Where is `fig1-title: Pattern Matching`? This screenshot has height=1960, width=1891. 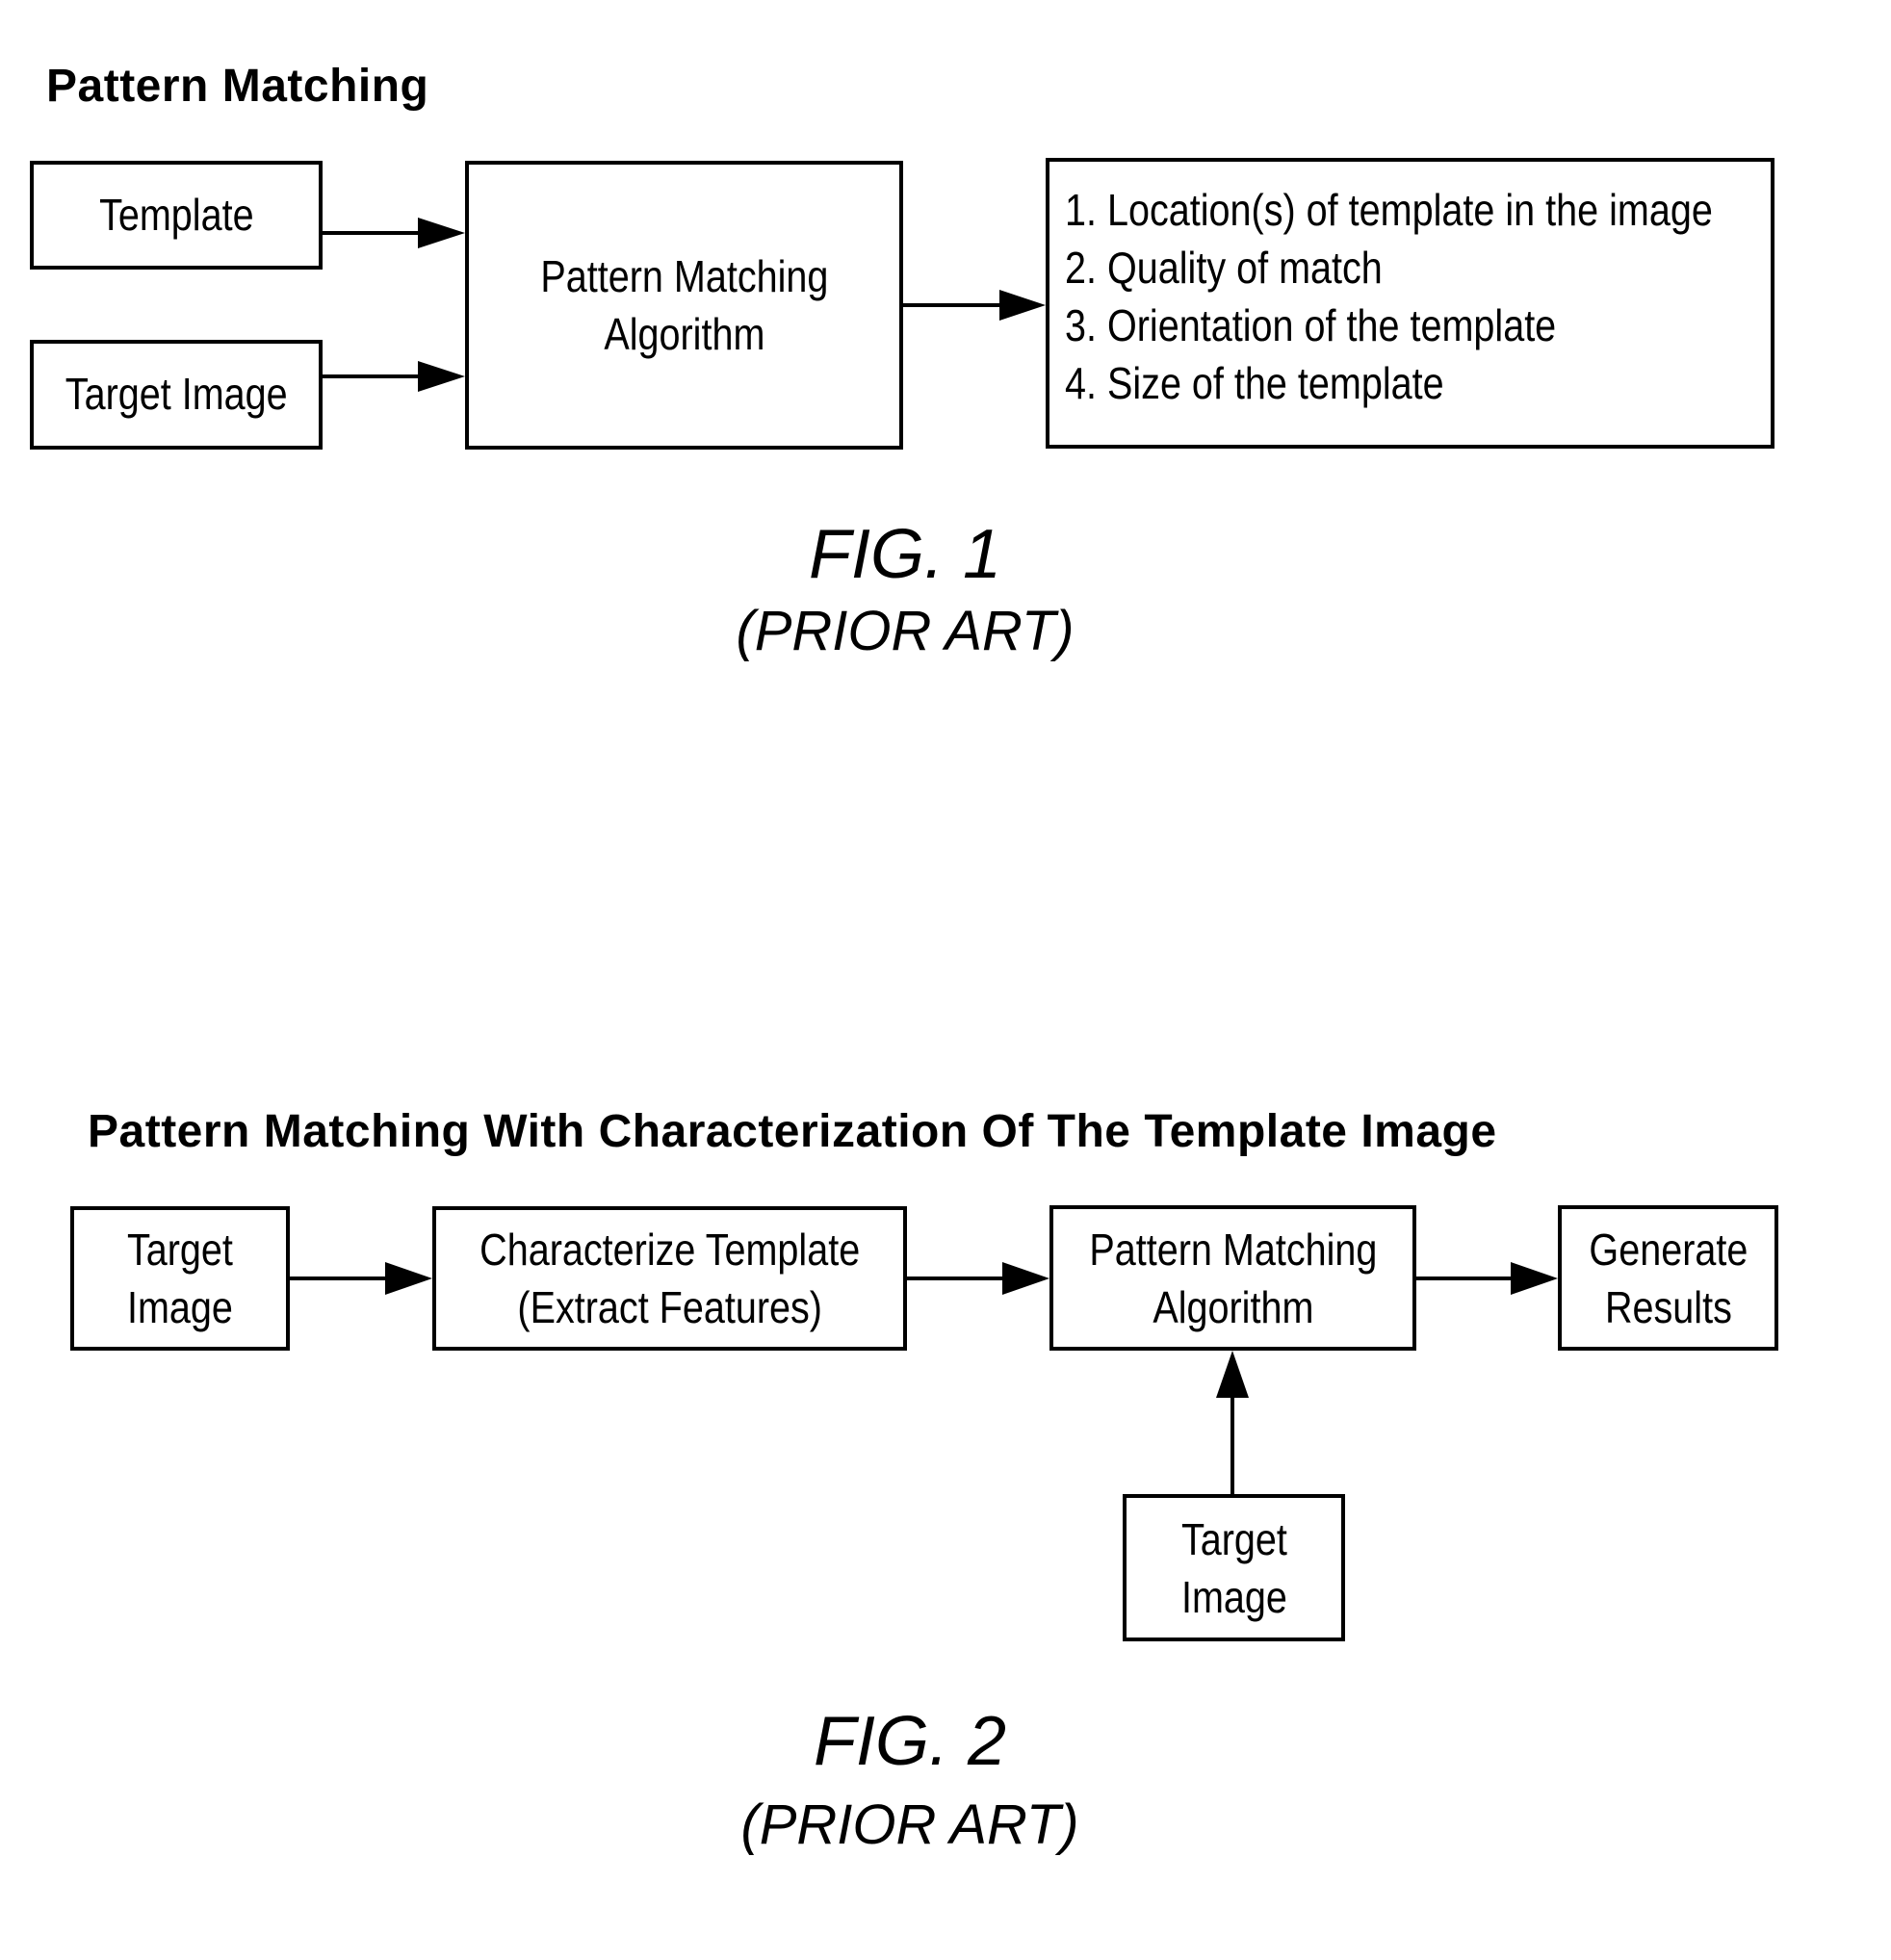 fig1-title: Pattern Matching is located at coordinates (238, 86).